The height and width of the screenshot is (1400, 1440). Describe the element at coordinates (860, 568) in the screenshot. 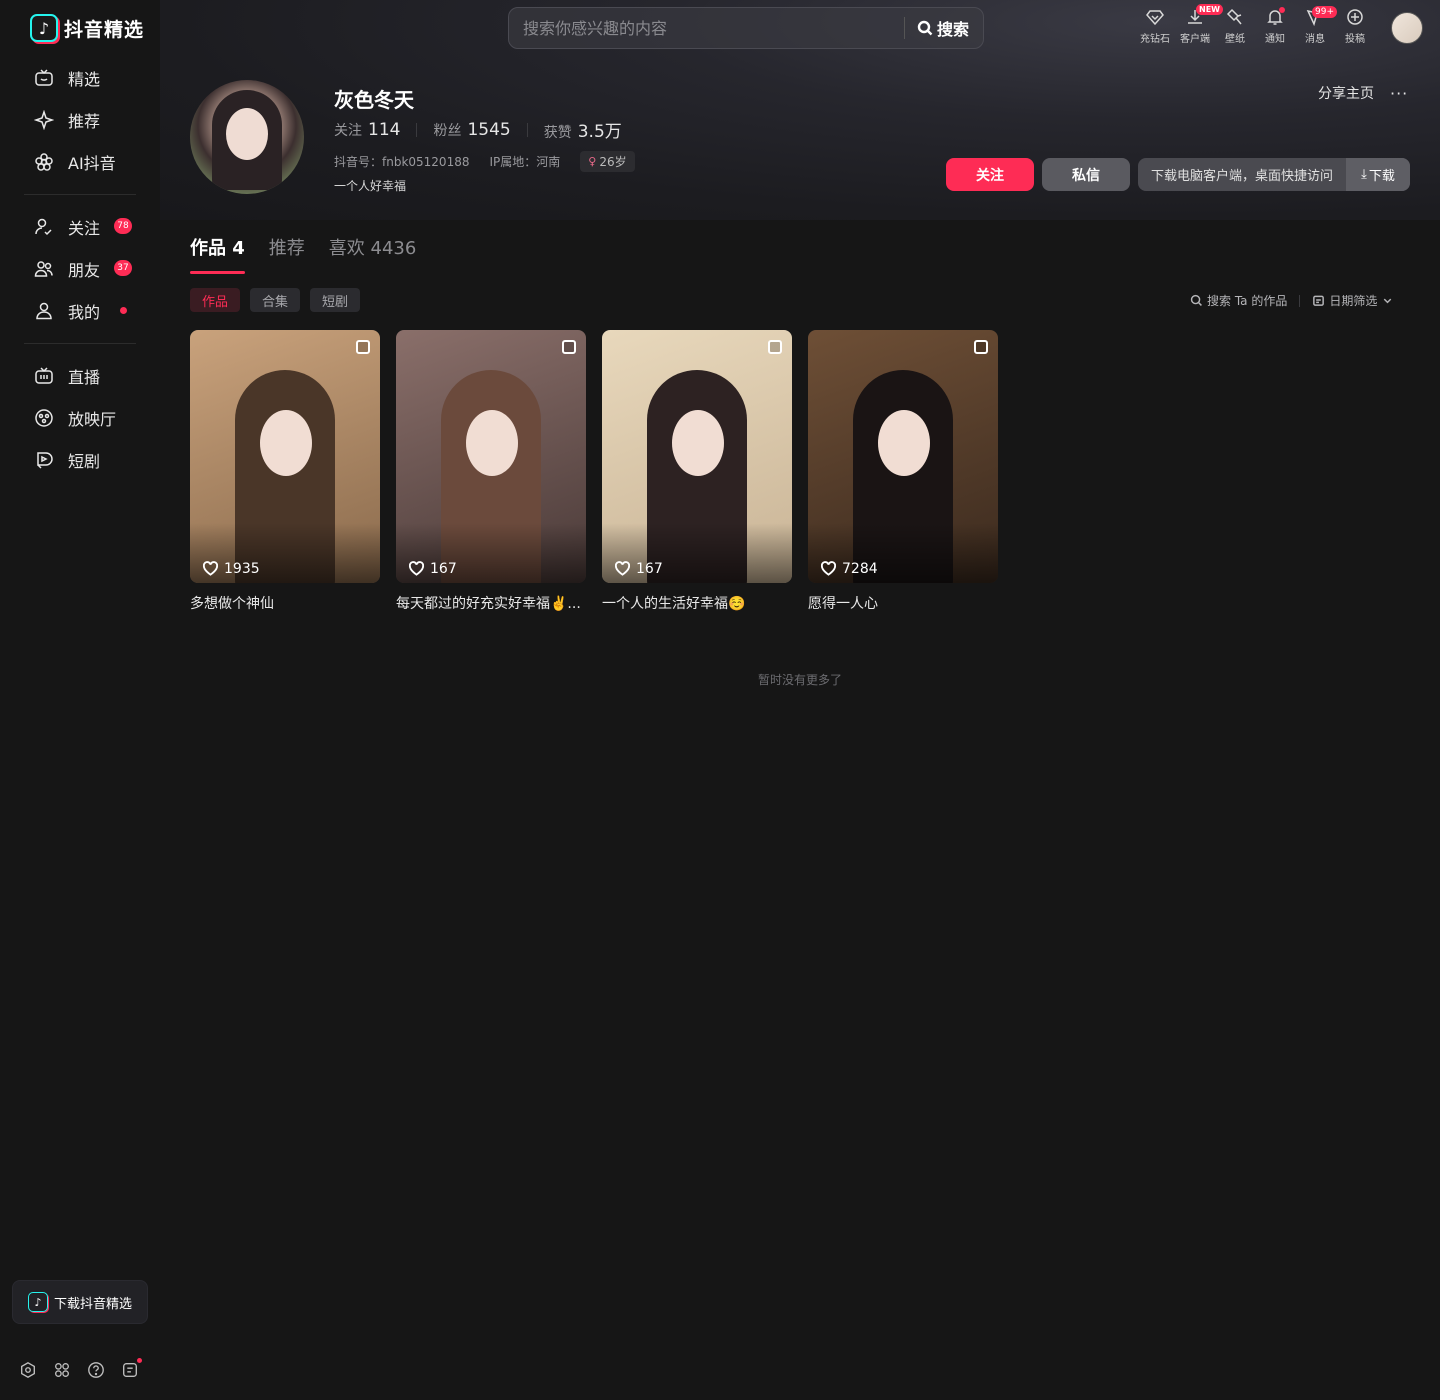

I see `likes-count: 7284` at that location.